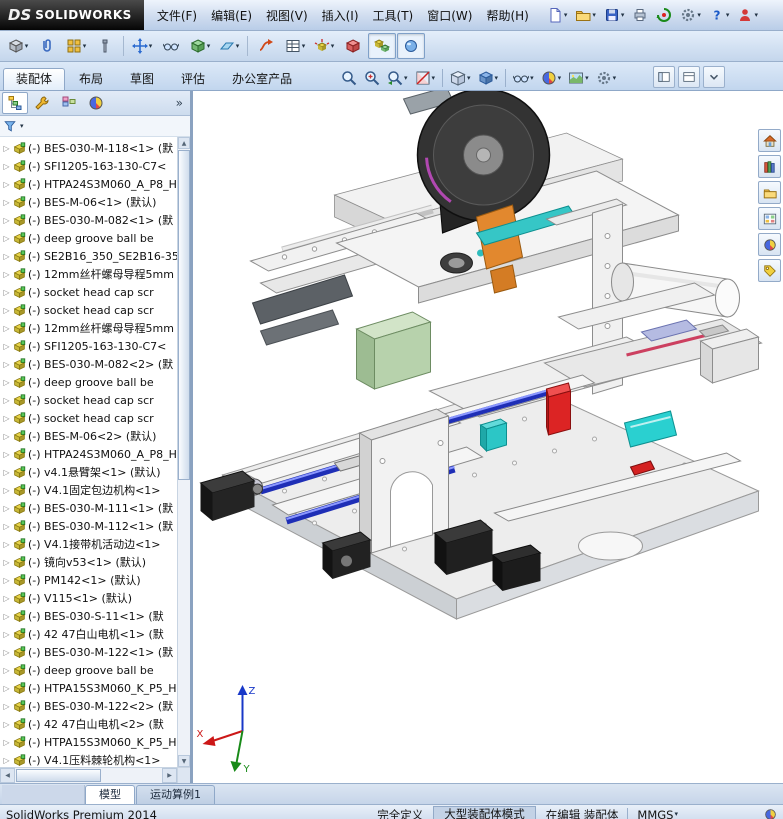 This screenshot has width=783, height=819. What do you see at coordinates (184, 143) in the screenshot?
I see `scroll-up-arrow: ▲` at bounding box center [184, 143].